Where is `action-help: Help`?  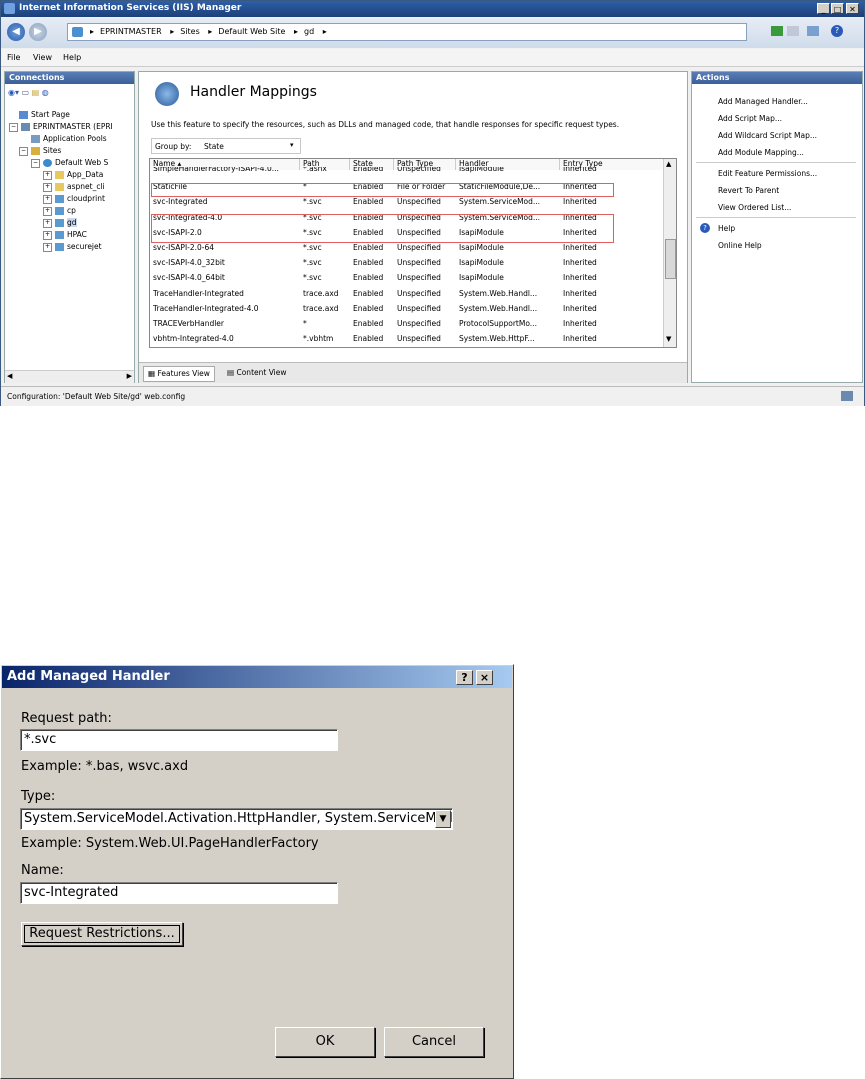 action-help: Help is located at coordinates (726, 228).